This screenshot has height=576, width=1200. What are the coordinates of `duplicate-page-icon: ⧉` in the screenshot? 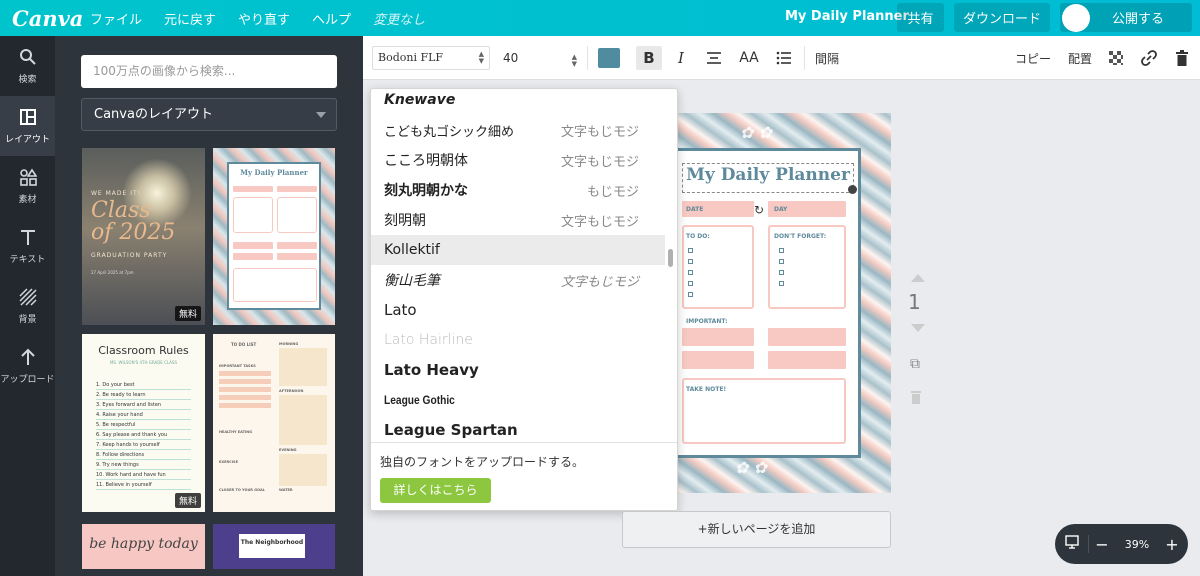 It's located at (915, 364).